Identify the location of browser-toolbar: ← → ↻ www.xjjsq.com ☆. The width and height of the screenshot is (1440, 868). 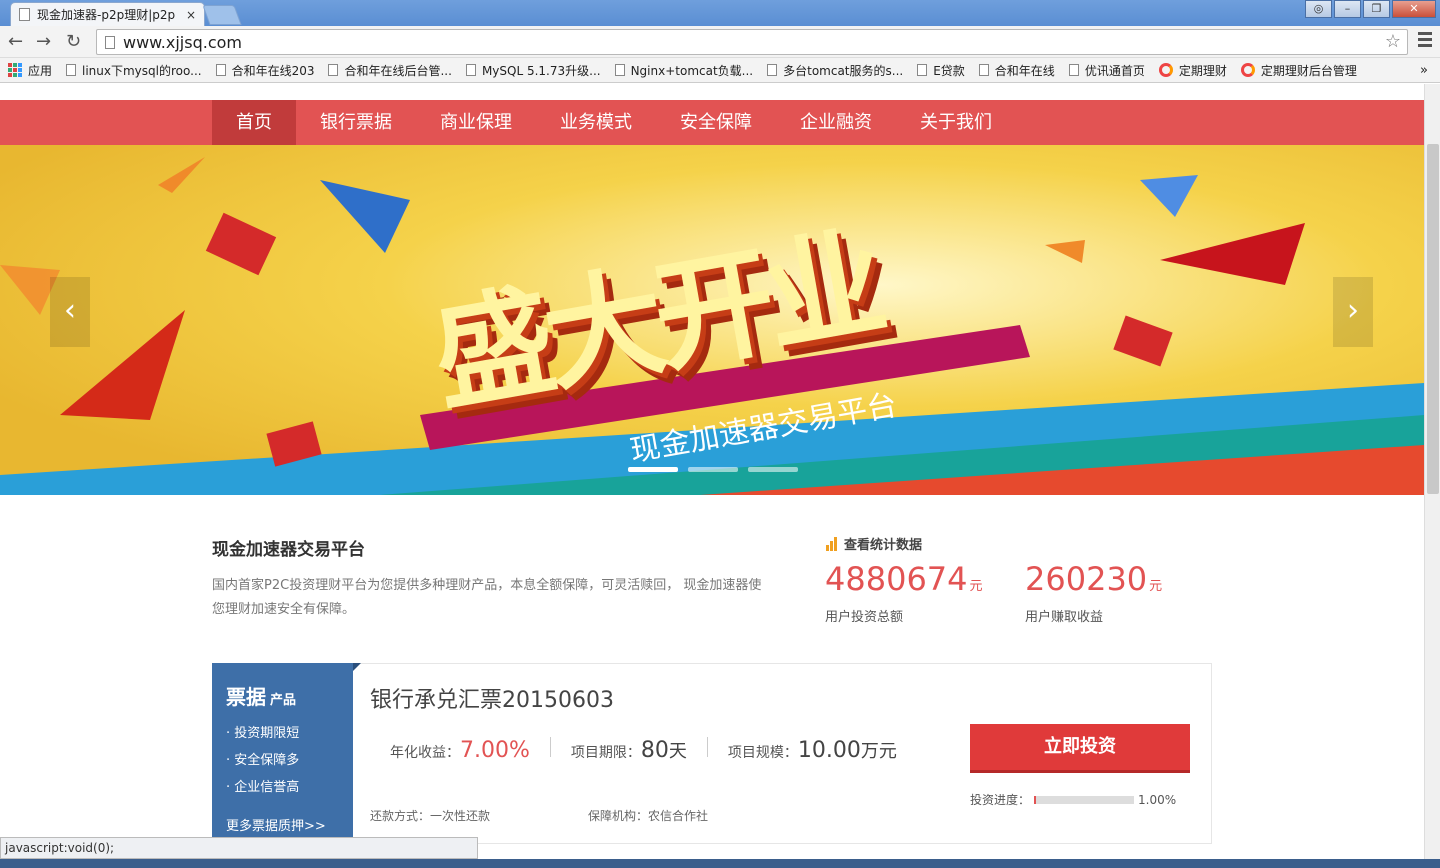
(720, 42).